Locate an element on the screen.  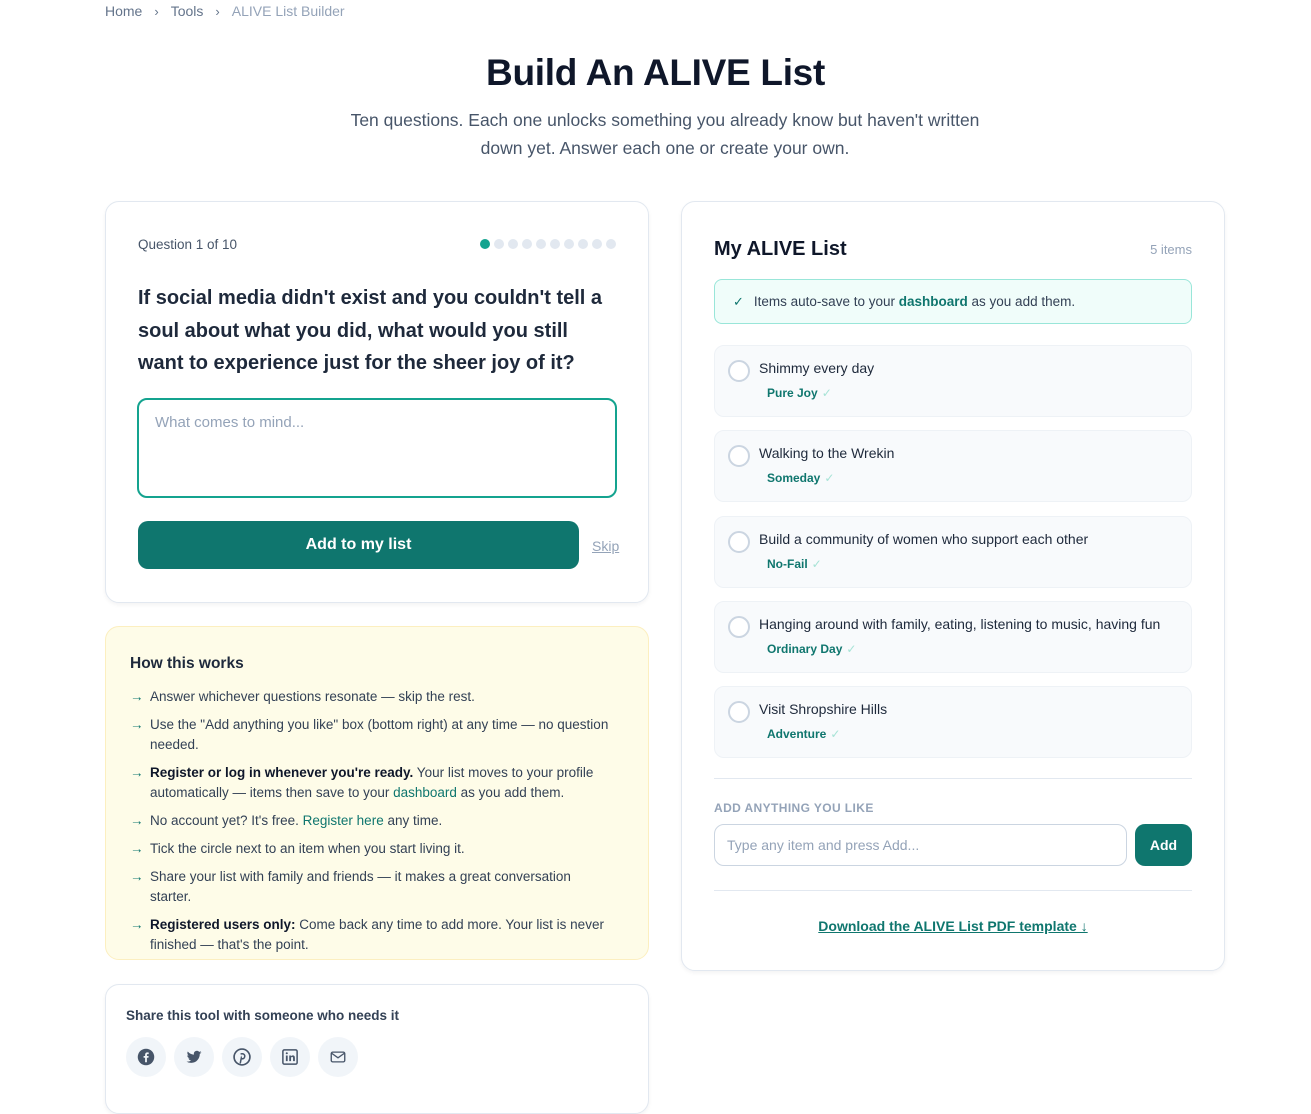
item-count: 5 items is located at coordinates (1171, 249).